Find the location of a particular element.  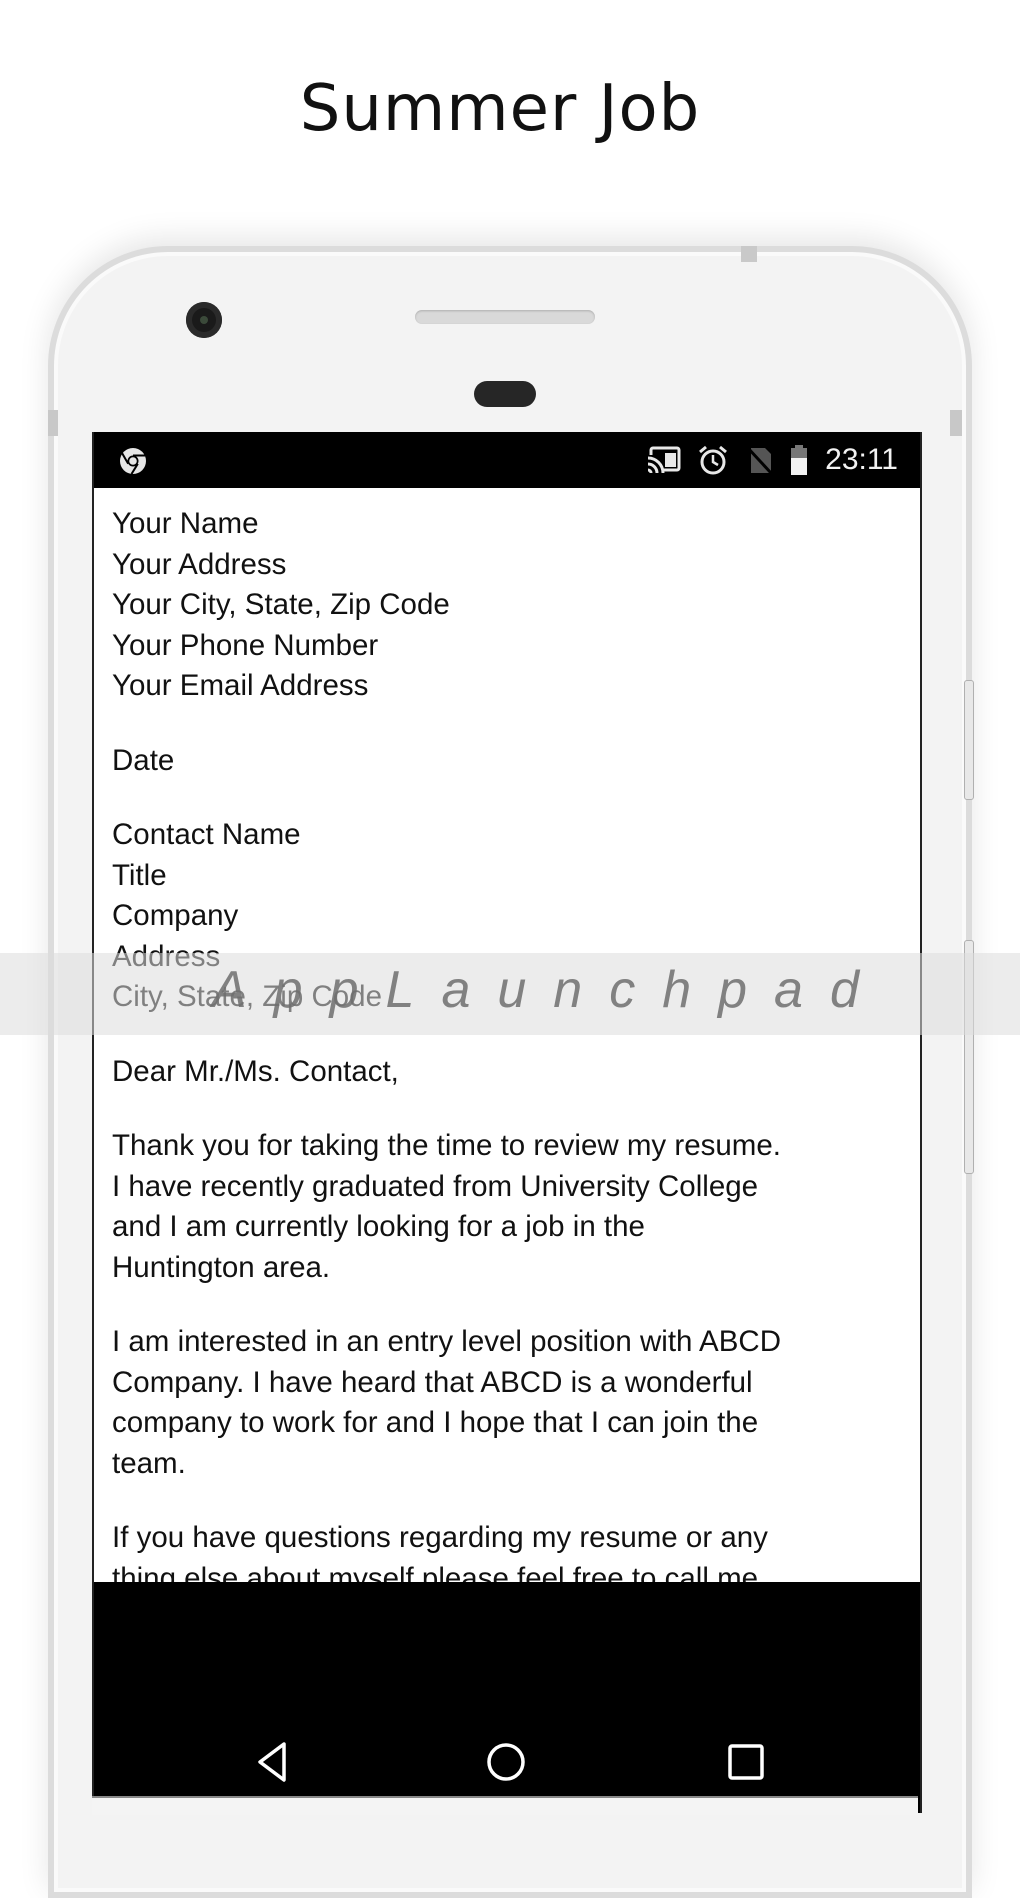

sender-address: Your Address is located at coordinates (199, 564).